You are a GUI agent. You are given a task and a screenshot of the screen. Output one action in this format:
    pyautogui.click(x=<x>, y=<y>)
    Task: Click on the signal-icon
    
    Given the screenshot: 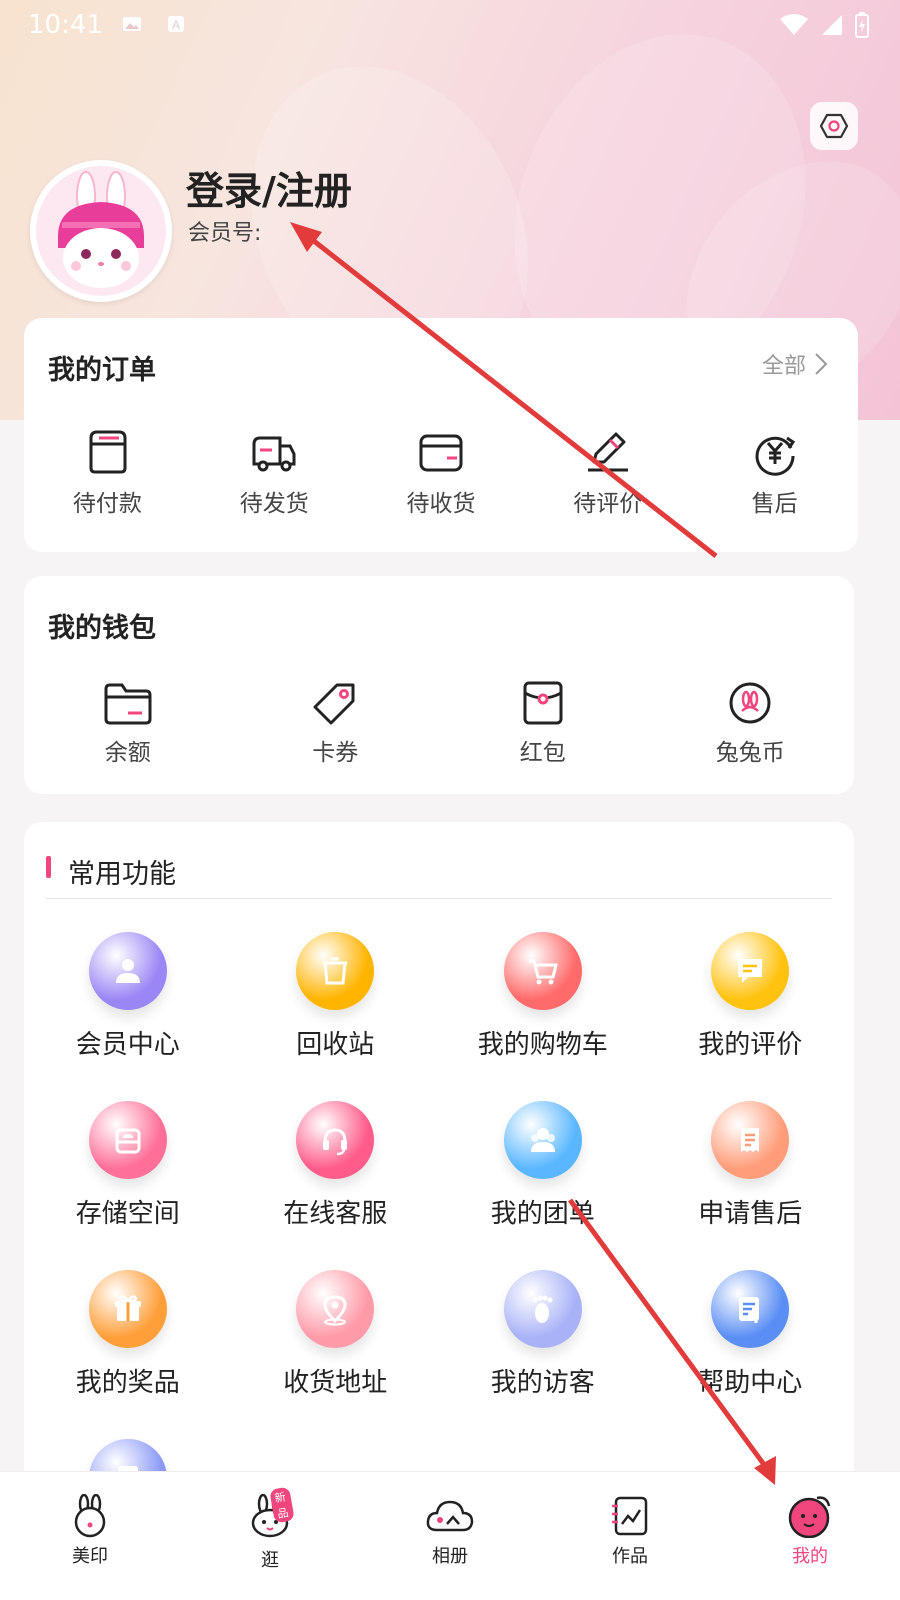 What is the action you would take?
    pyautogui.click(x=832, y=25)
    